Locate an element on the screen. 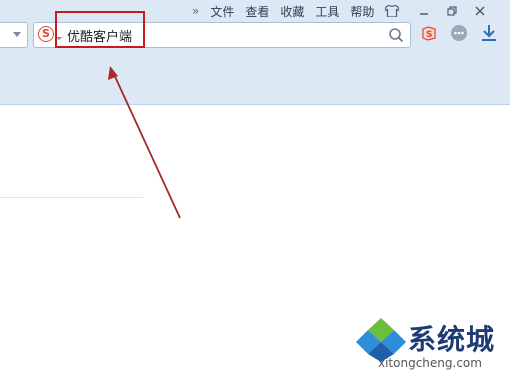  chevron-down-icon is located at coordinates (17, 34).